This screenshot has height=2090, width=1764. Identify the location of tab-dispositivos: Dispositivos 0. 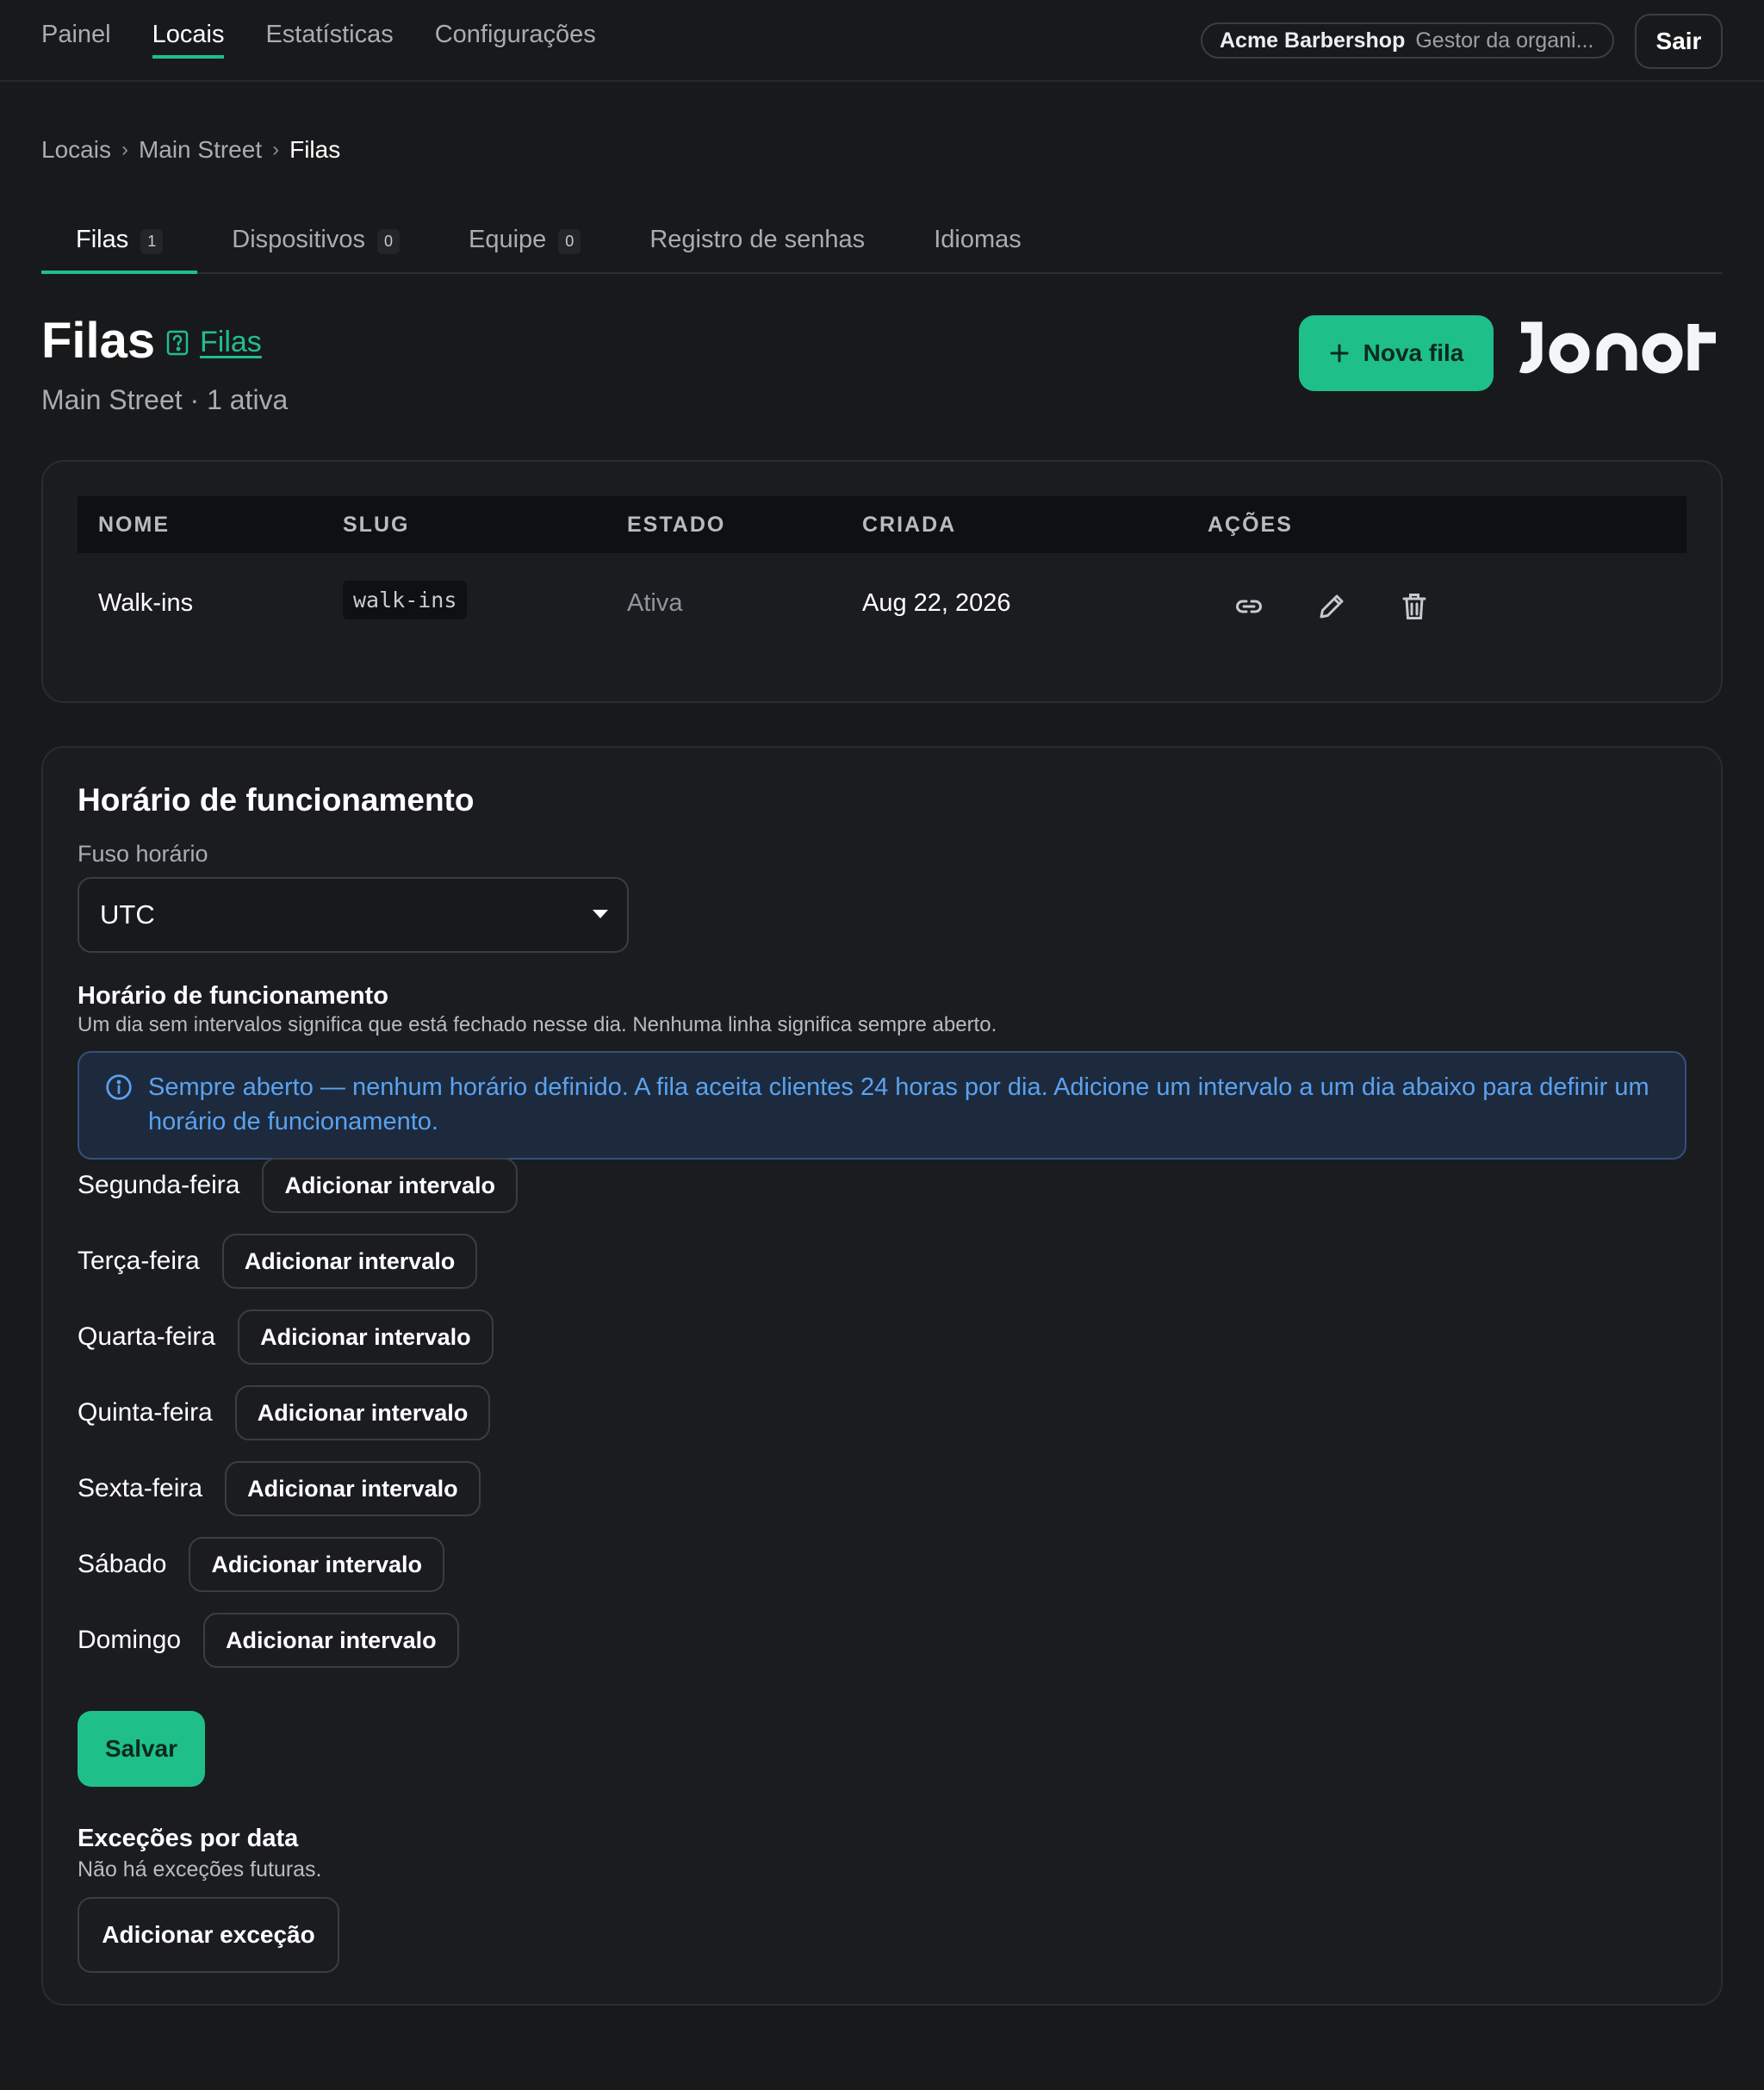
(315, 244).